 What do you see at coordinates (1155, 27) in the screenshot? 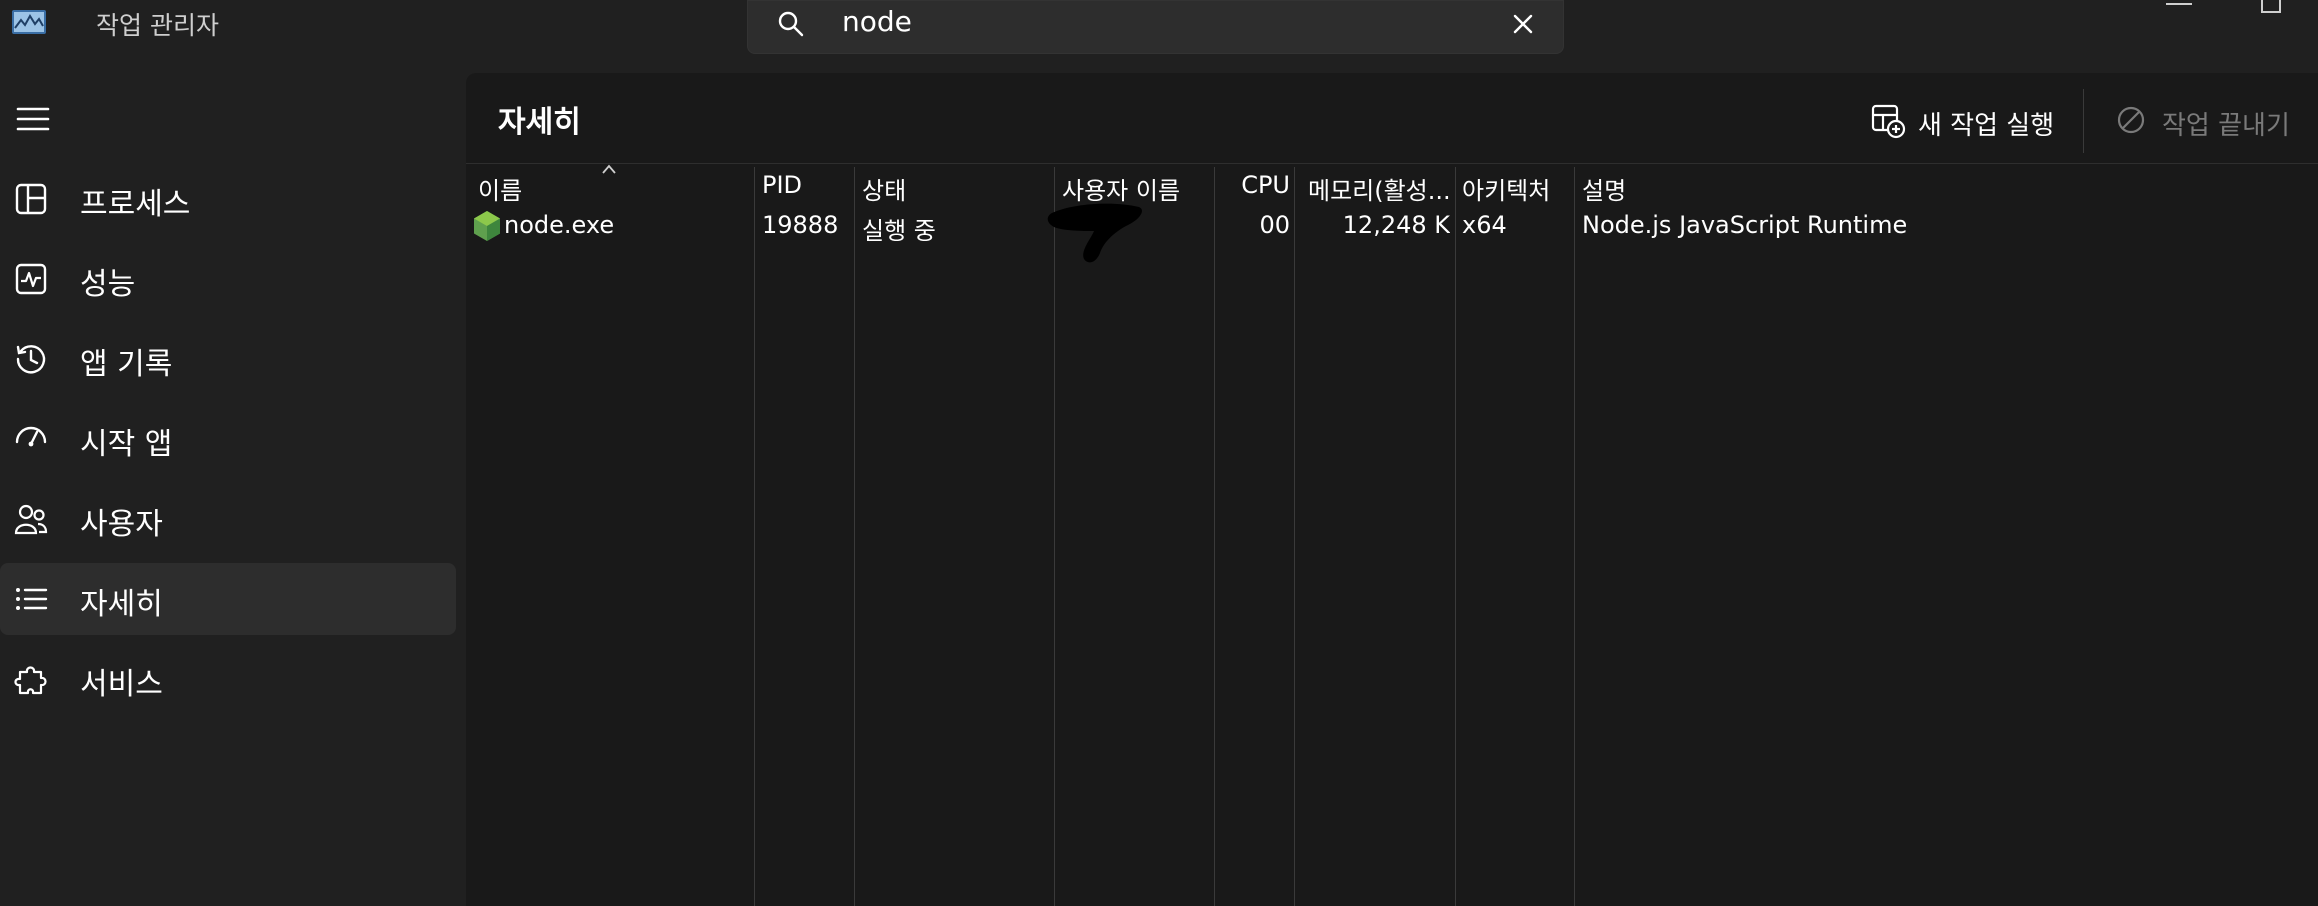
I see `search-box: node` at bounding box center [1155, 27].